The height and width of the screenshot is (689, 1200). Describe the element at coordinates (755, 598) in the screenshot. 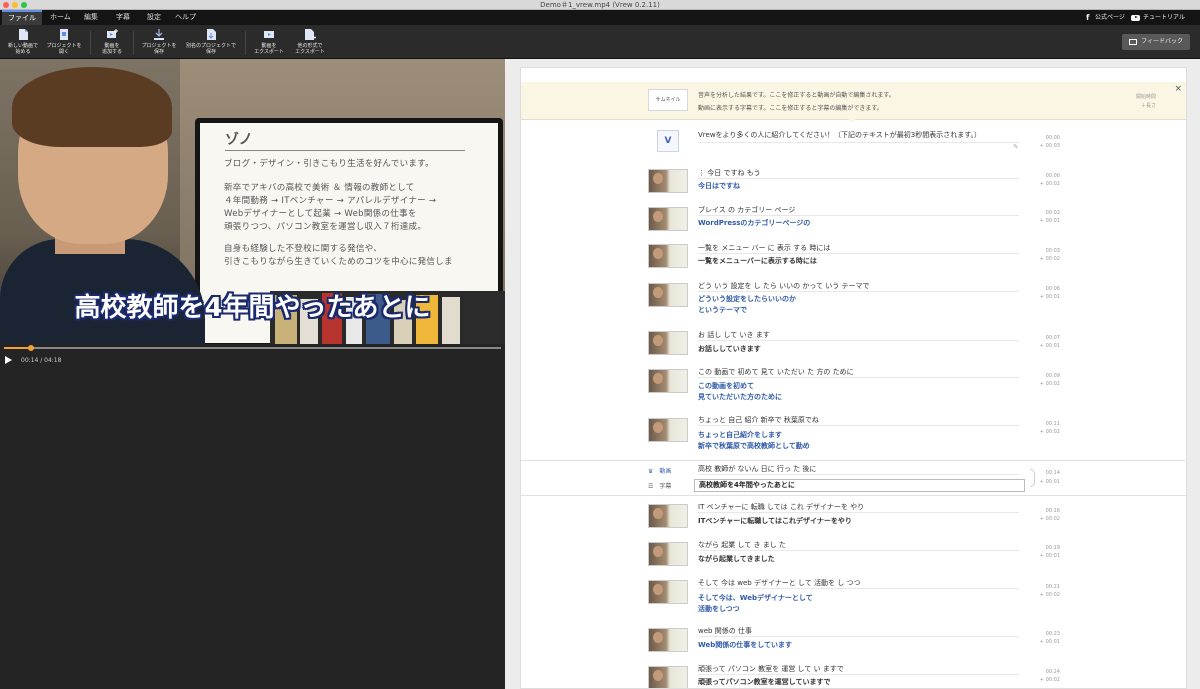

I see `clip-caption: そして今は、Webデザイナーとして` at that location.